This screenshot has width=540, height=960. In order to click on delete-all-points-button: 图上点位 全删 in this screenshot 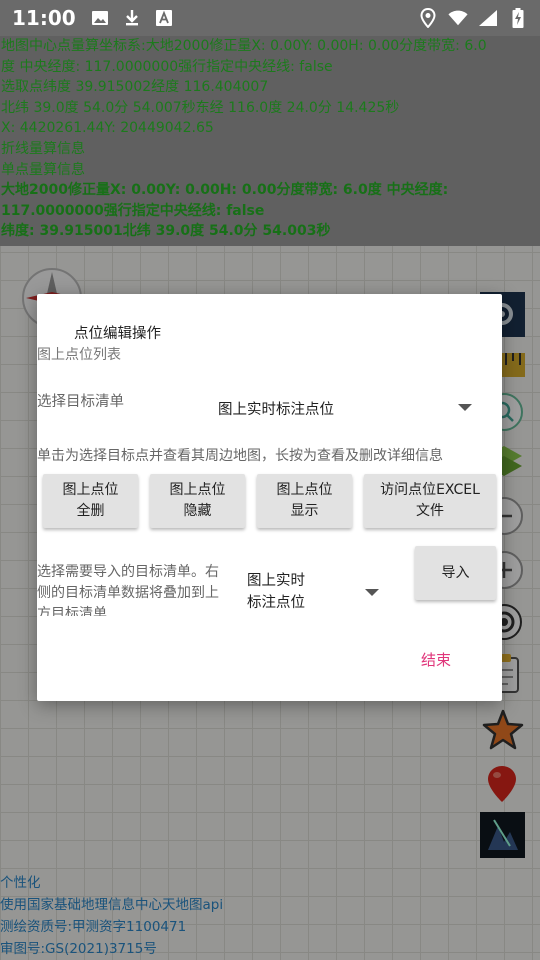, I will do `click(90, 501)`.